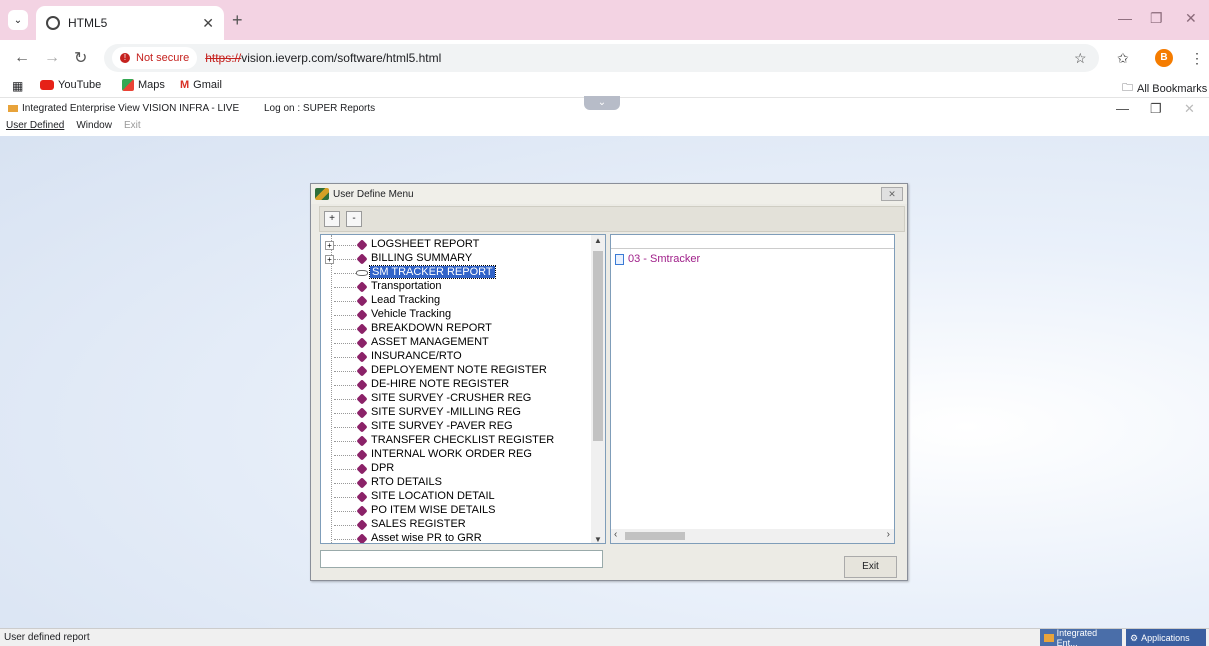 The width and height of the screenshot is (1209, 646). Describe the element at coordinates (1191, 18) in the screenshot. I see `close-window-icon: ✕` at that location.